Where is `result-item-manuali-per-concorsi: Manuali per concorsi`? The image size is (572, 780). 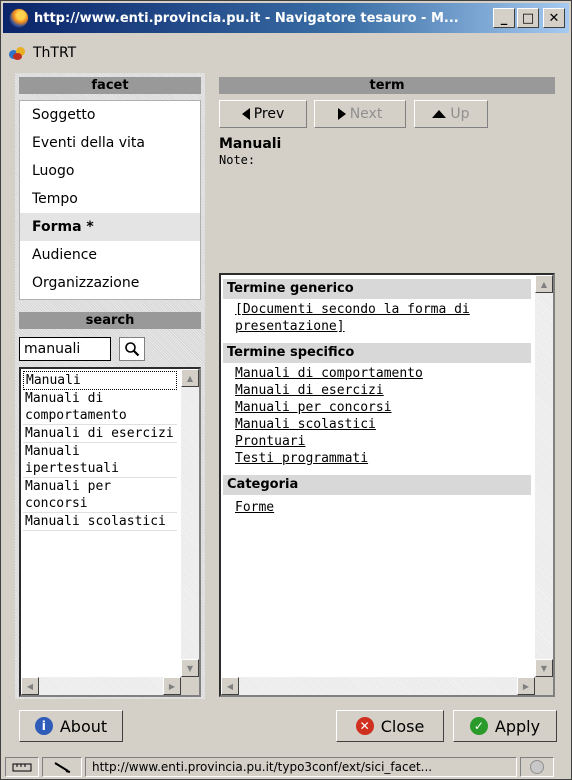
result-item-manuali-per-concorsi: Manuali per concorsi is located at coordinates (100, 495).